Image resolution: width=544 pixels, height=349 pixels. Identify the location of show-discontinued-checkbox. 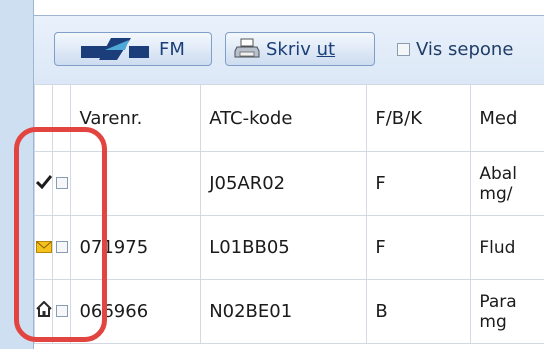
(403, 49).